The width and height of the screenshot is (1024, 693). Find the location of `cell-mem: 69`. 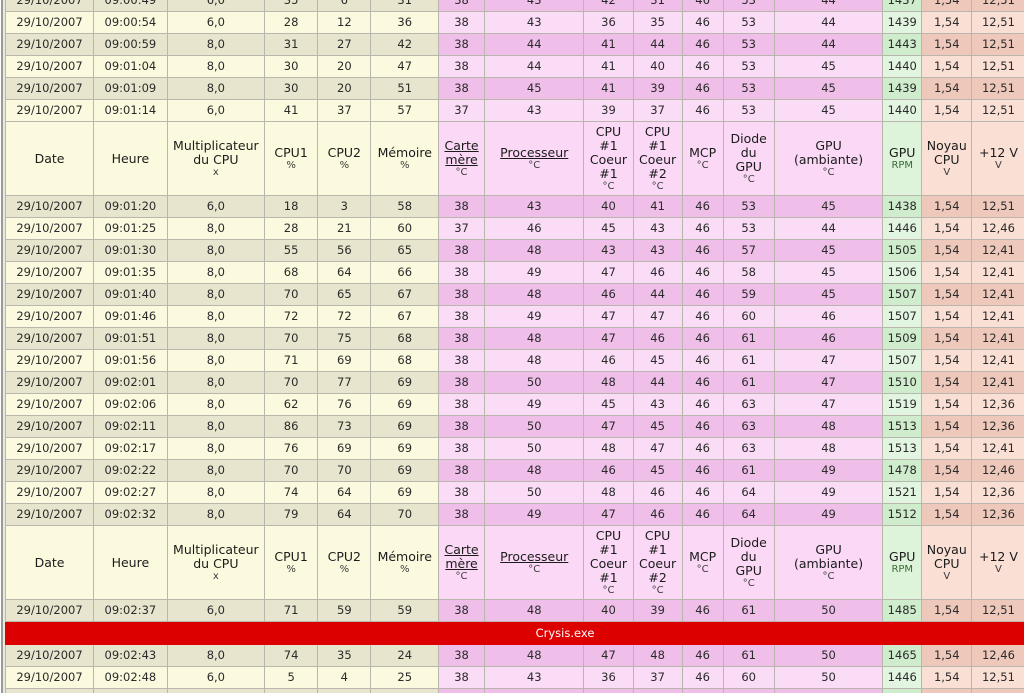

cell-mem: 69 is located at coordinates (405, 448).